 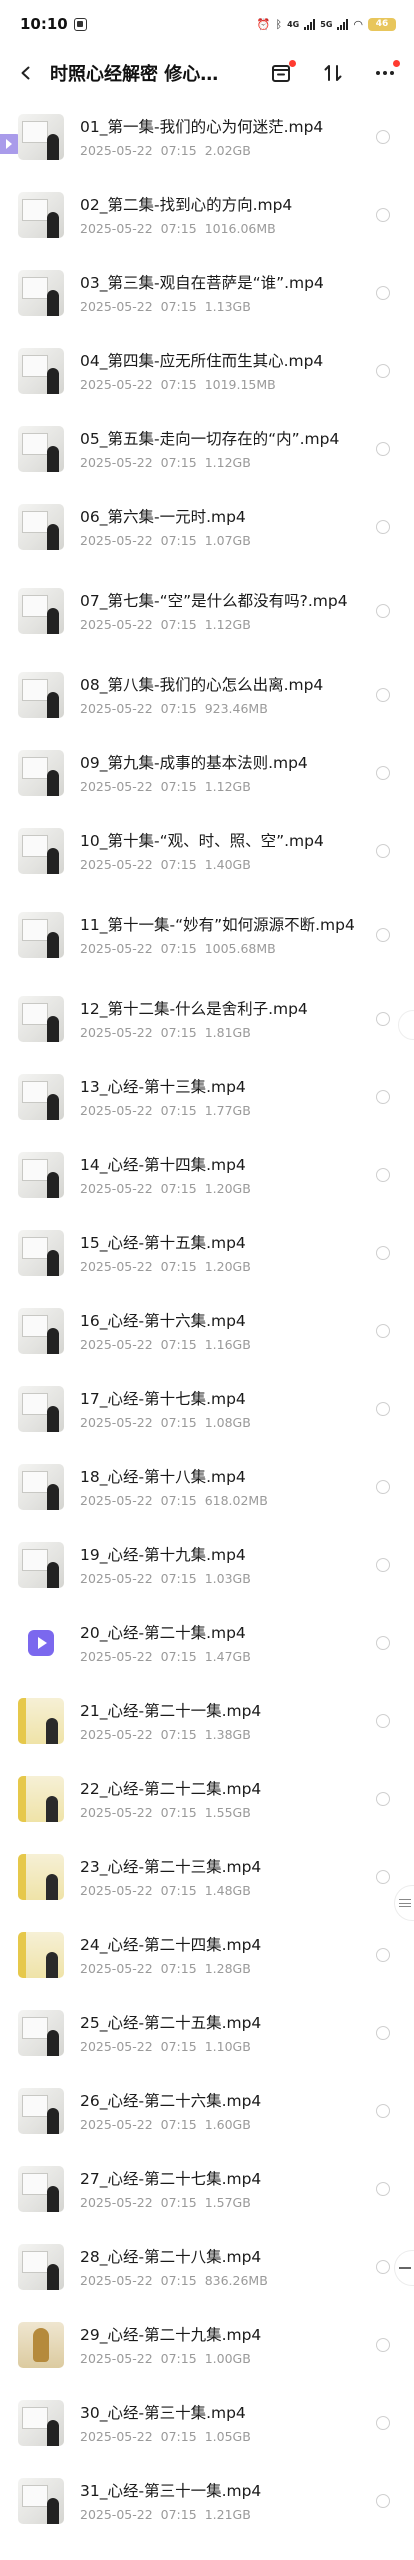 What do you see at coordinates (207, 2033) in the screenshot?
I see `file-row: 25_心经-第二十五集.mp4 2025-05-22 07:15 1.10GB` at bounding box center [207, 2033].